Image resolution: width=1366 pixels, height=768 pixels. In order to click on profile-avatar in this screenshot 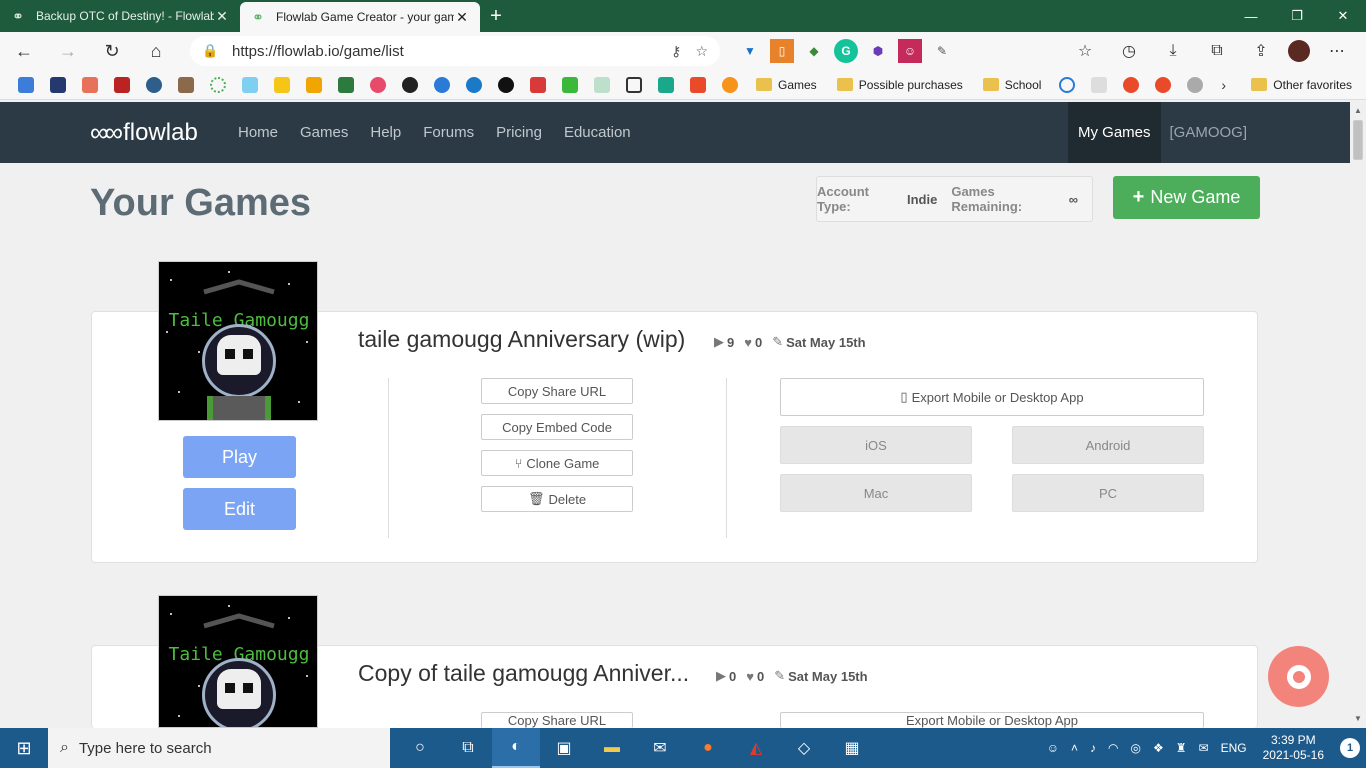, I will do `click(1299, 51)`.